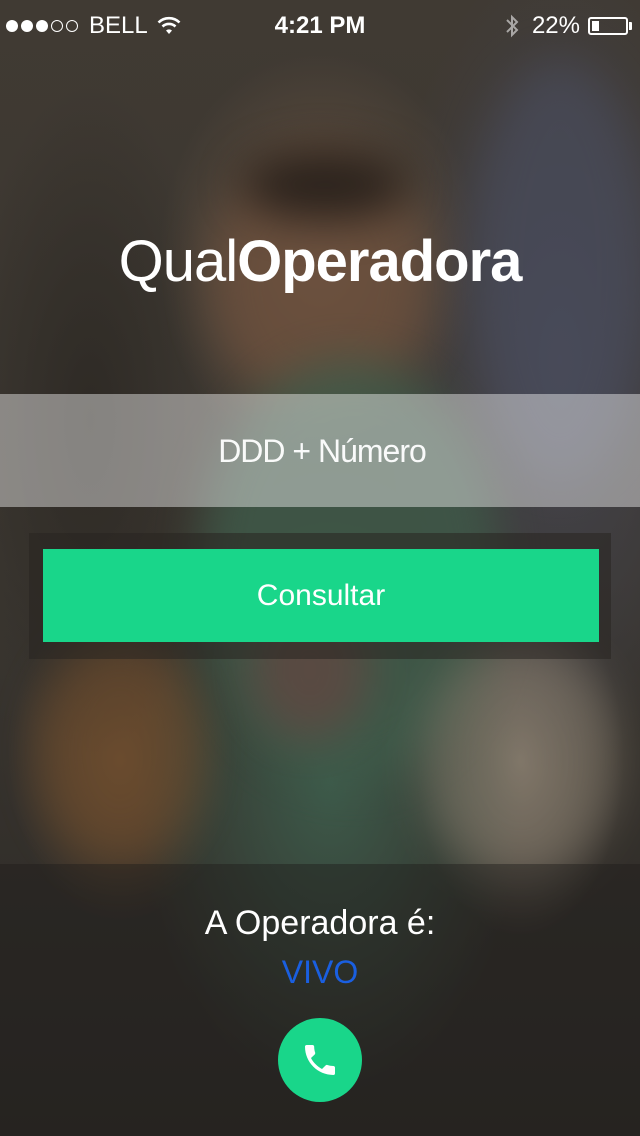  I want to click on battery-icon, so click(610, 26).